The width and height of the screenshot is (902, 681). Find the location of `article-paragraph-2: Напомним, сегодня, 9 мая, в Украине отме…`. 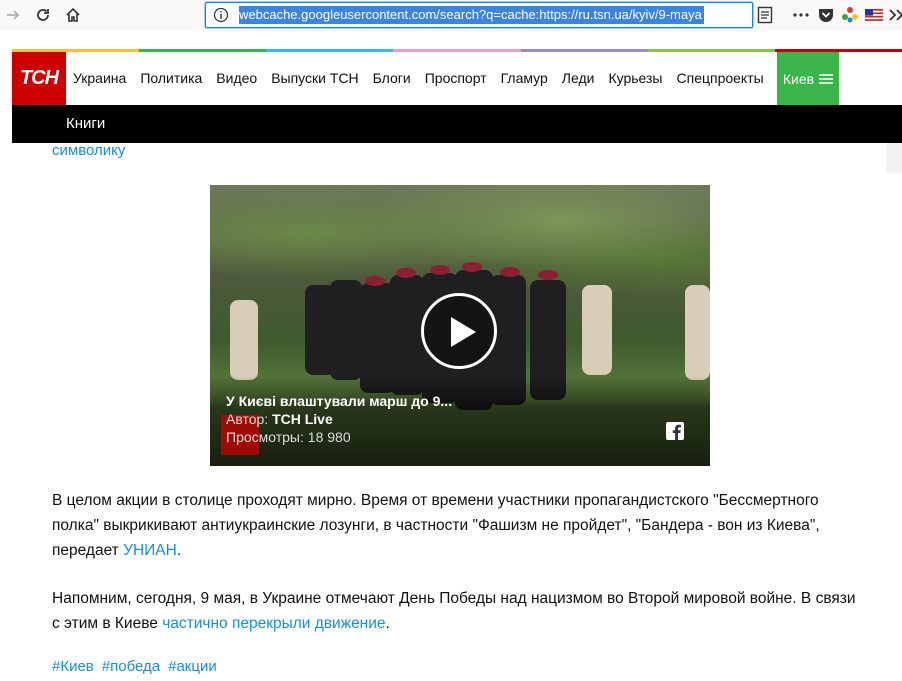

article-paragraph-2: Напомним, сегодня, 9 мая, в Украине отме… is located at coordinates (454, 611).